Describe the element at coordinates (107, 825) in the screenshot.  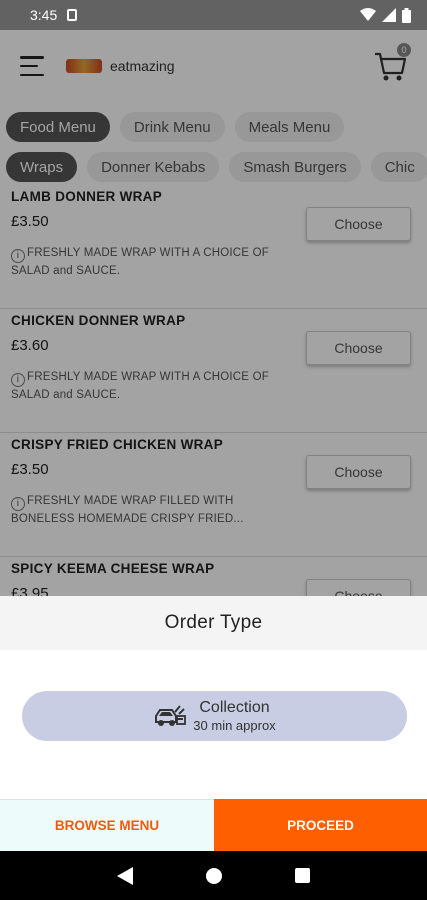
I see `browse-menu-button: BROWSE MENU` at that location.